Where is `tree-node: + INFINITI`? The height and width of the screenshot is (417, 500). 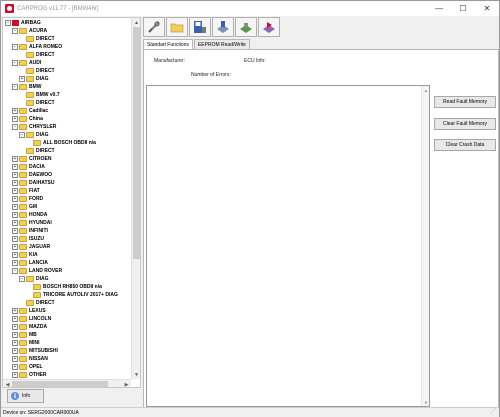 tree-node: + INFINITI is located at coordinates (30, 231).